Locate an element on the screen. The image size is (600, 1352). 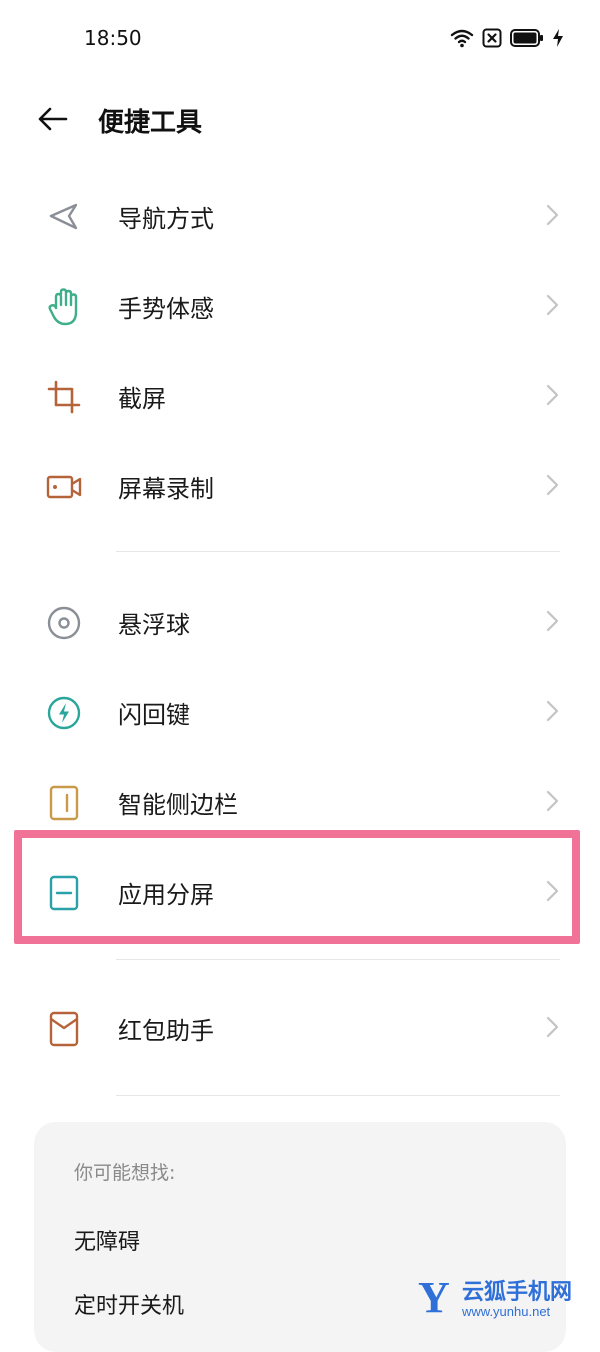
header: 便捷工具 is located at coordinates (300, 119).